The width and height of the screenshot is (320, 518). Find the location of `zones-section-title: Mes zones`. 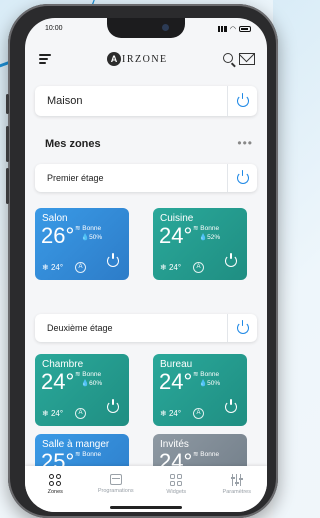

zones-section-title: Mes zones is located at coordinates (73, 144).